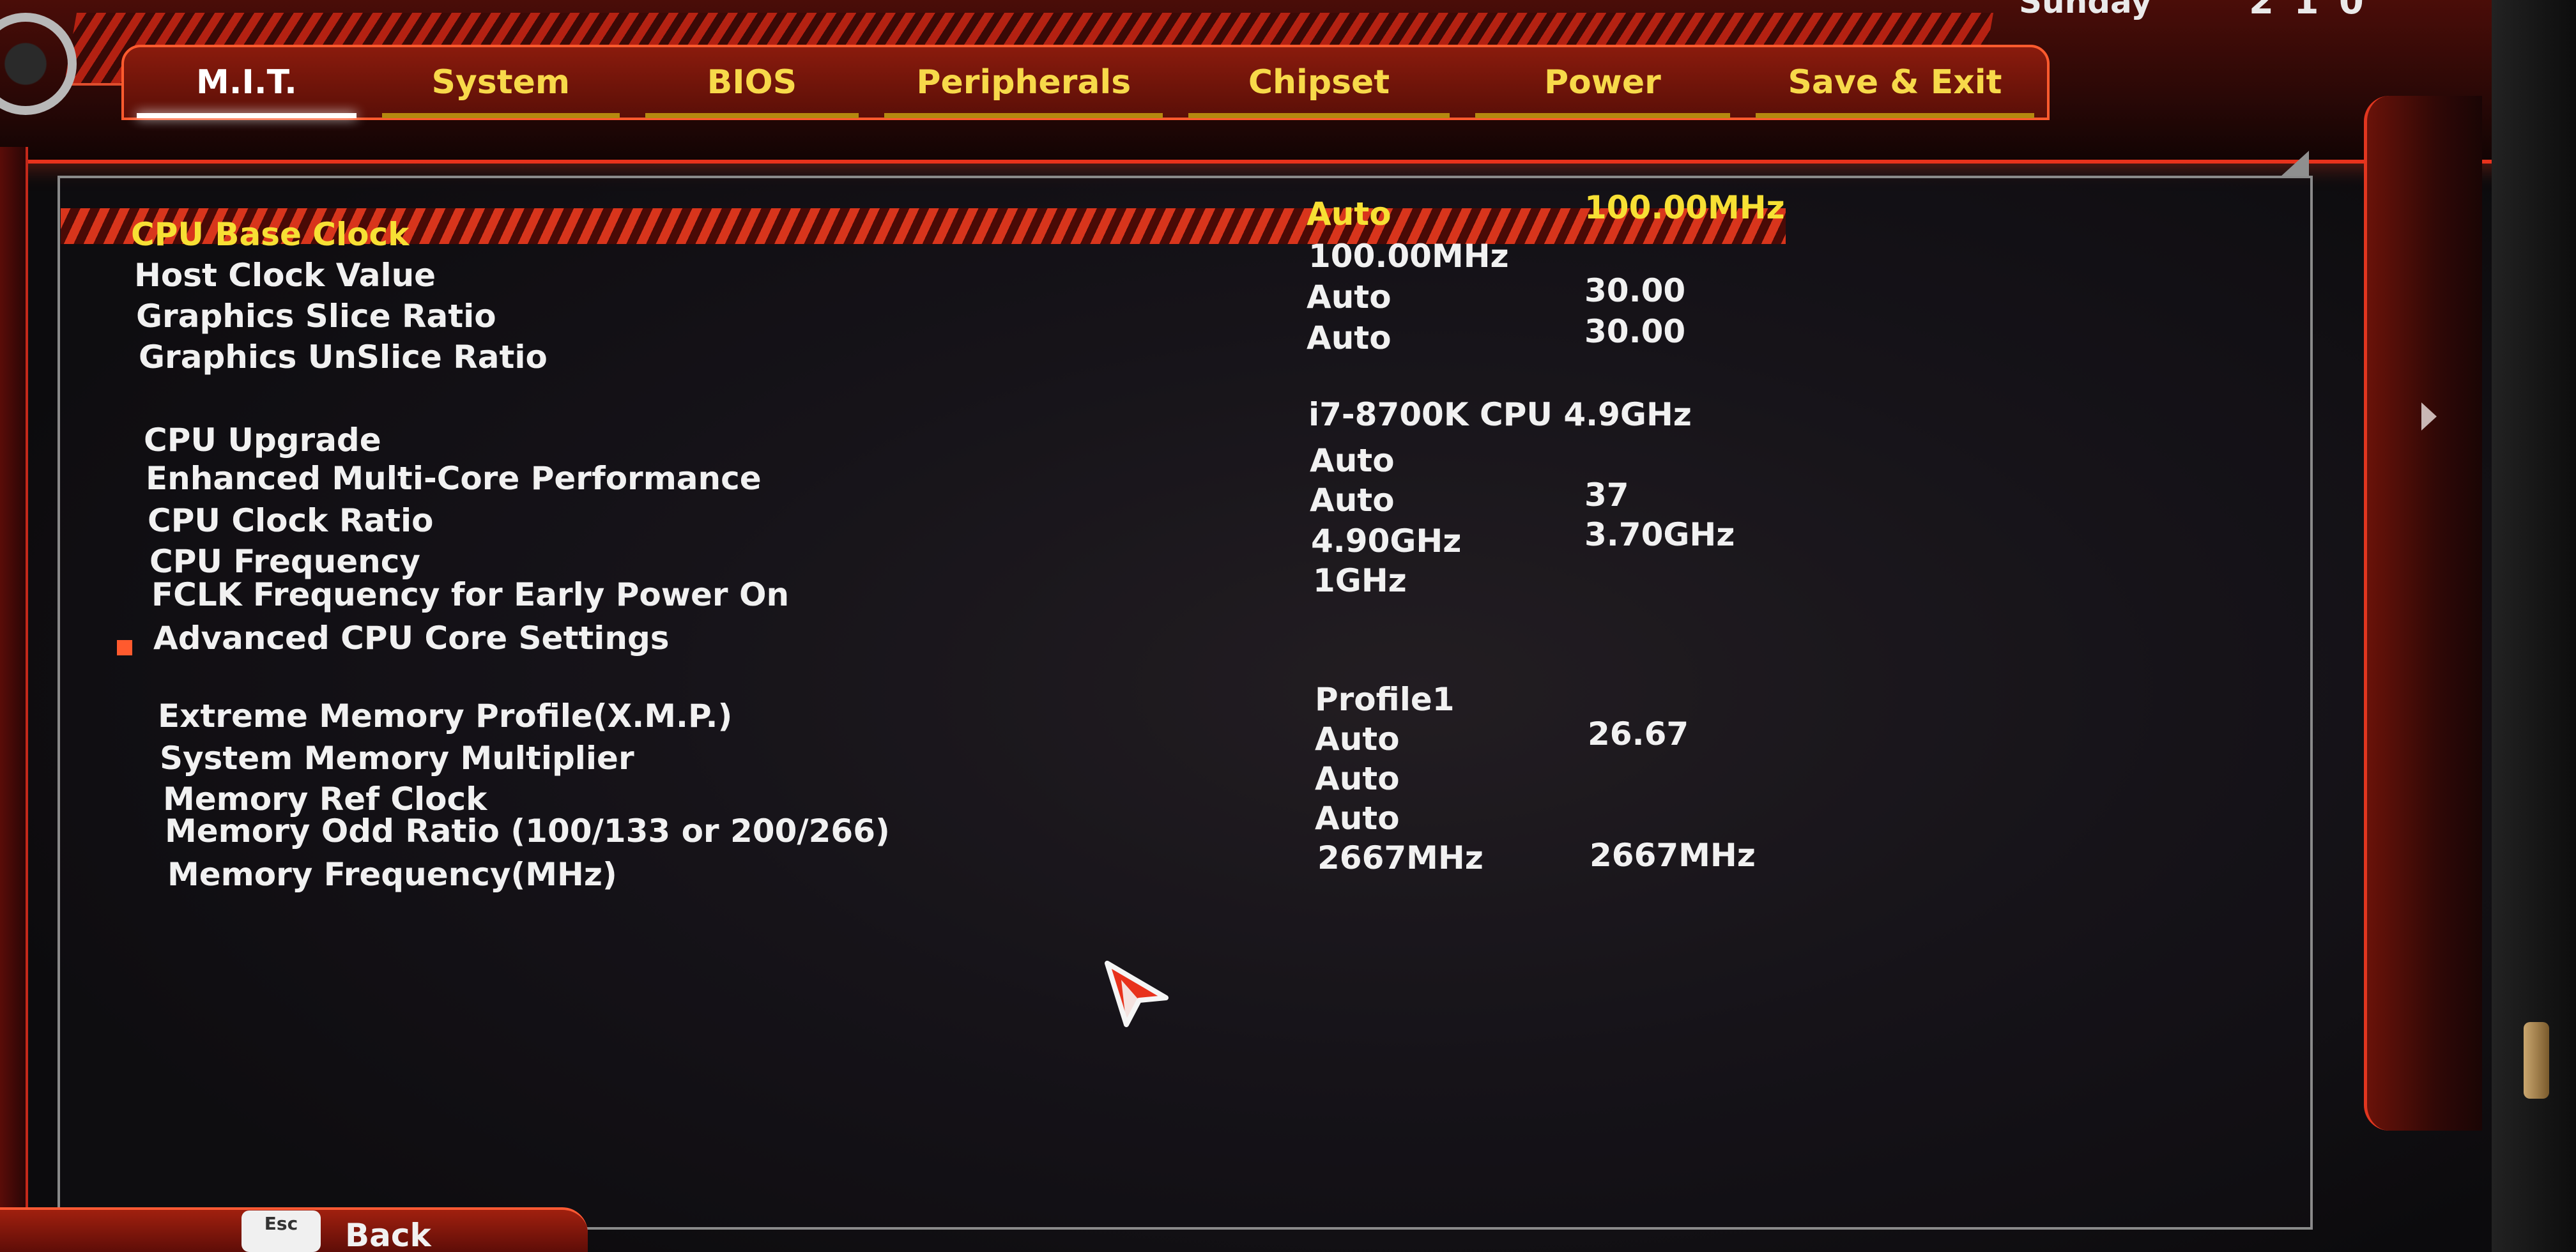 The image size is (2576, 1252). I want to click on setting-label-cpu-base-clock: CPU Base Clock, so click(270, 234).